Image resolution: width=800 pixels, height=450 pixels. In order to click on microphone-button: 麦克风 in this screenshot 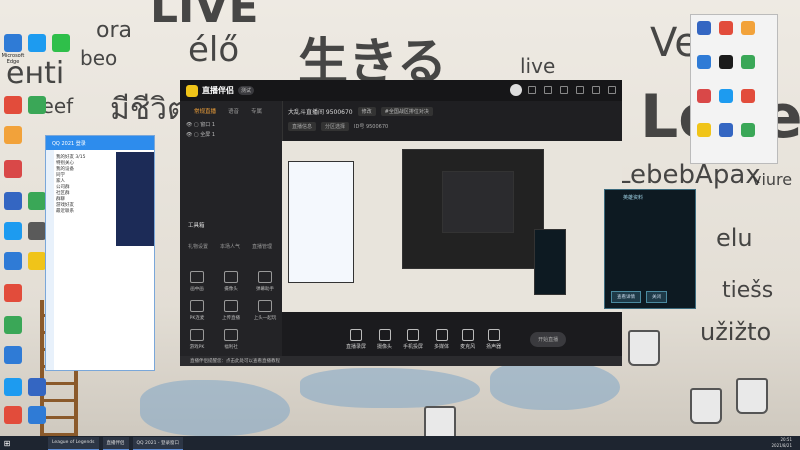, I will do `click(467, 339)`.